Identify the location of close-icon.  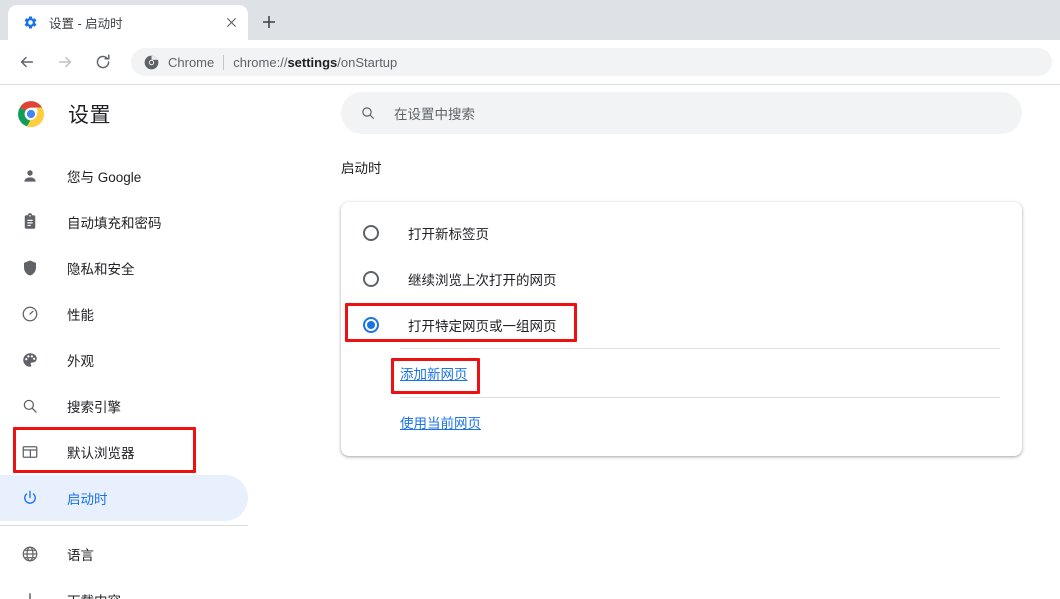
(231, 23).